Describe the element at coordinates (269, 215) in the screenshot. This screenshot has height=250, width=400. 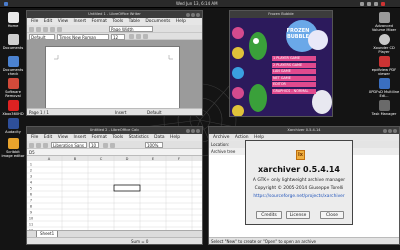
I see `credits-button: Credits` at that location.